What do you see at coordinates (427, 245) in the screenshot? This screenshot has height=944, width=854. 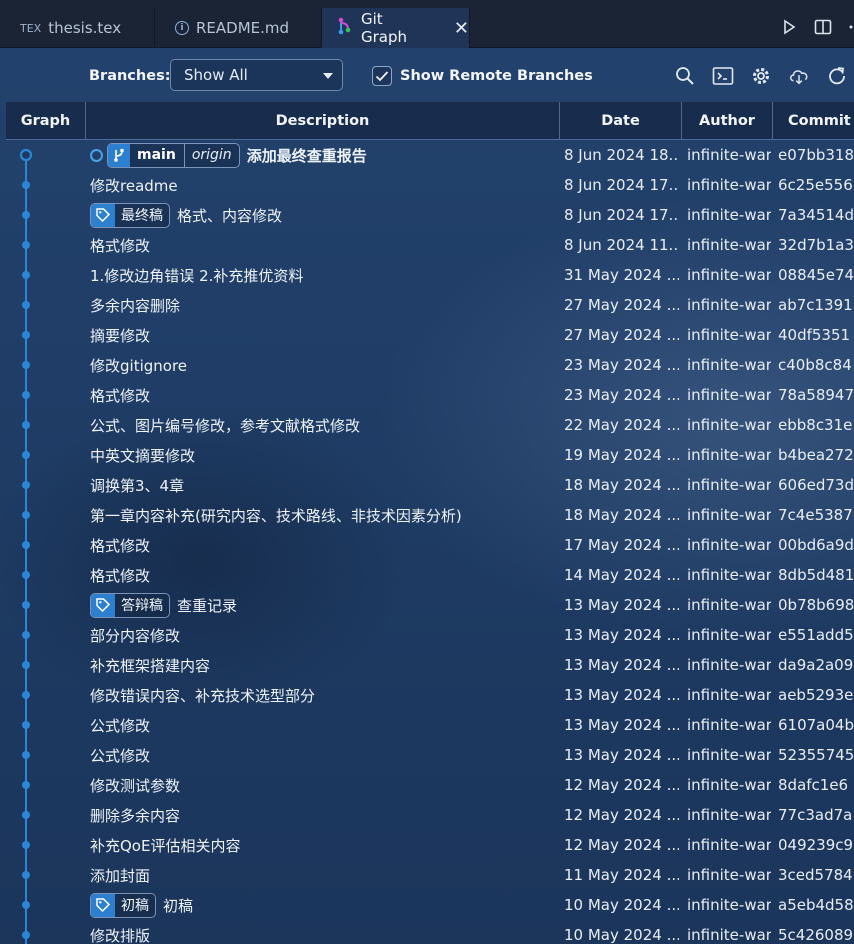 I see `commit-row: 格式修改 8 Jun 2024 11... infinite-war 32d7b1a3` at bounding box center [427, 245].